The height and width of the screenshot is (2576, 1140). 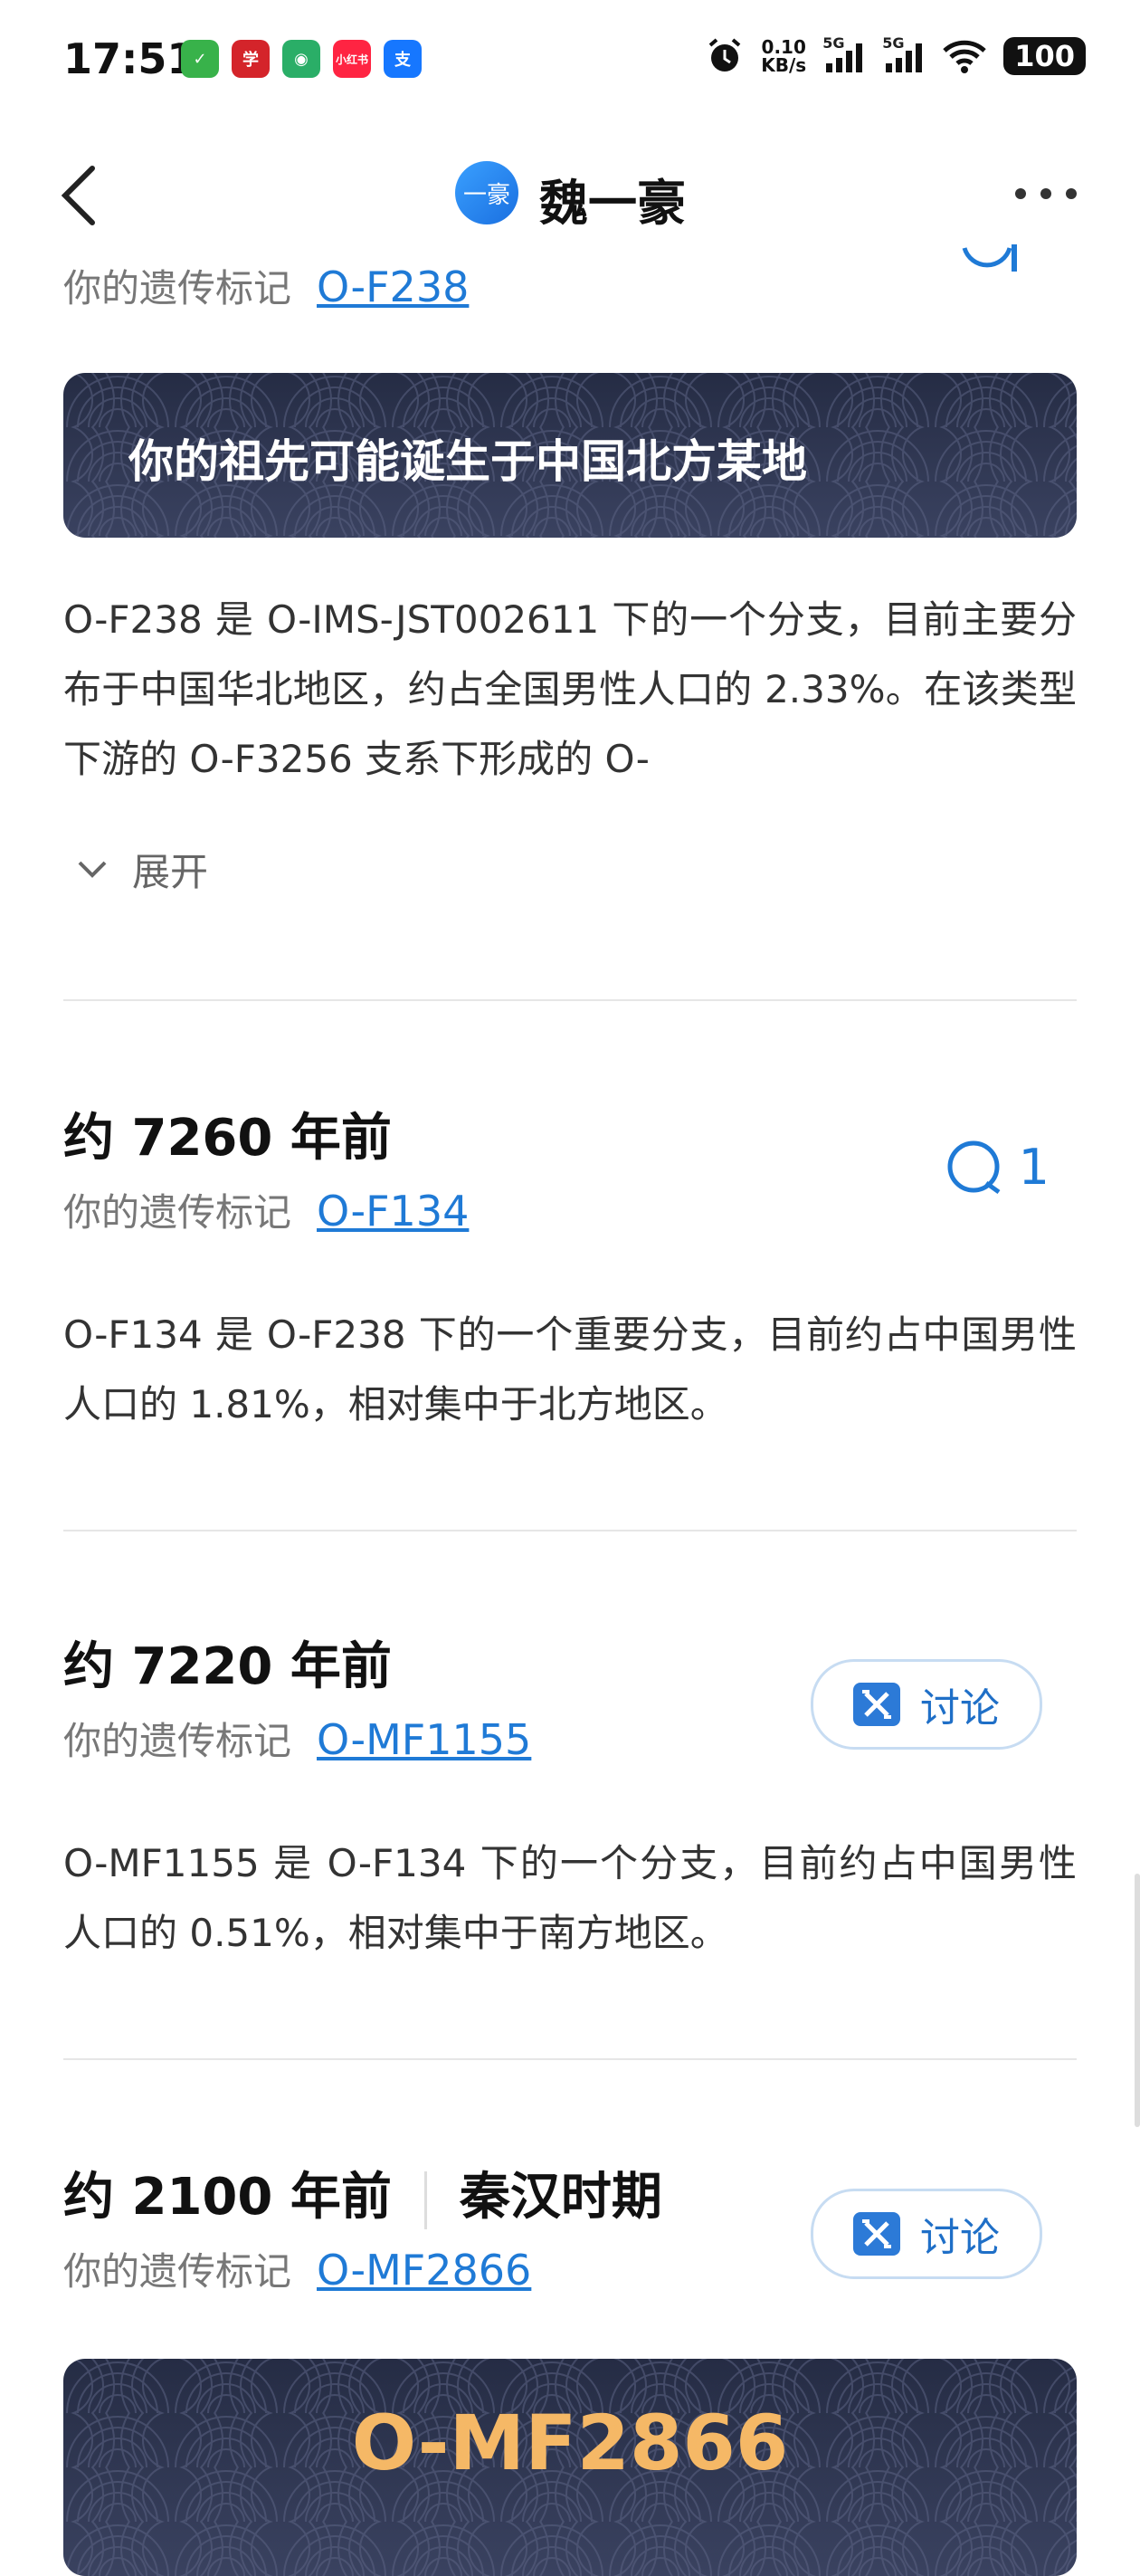 What do you see at coordinates (612, 204) in the screenshot?
I see `page-title: 魏一豪` at bounding box center [612, 204].